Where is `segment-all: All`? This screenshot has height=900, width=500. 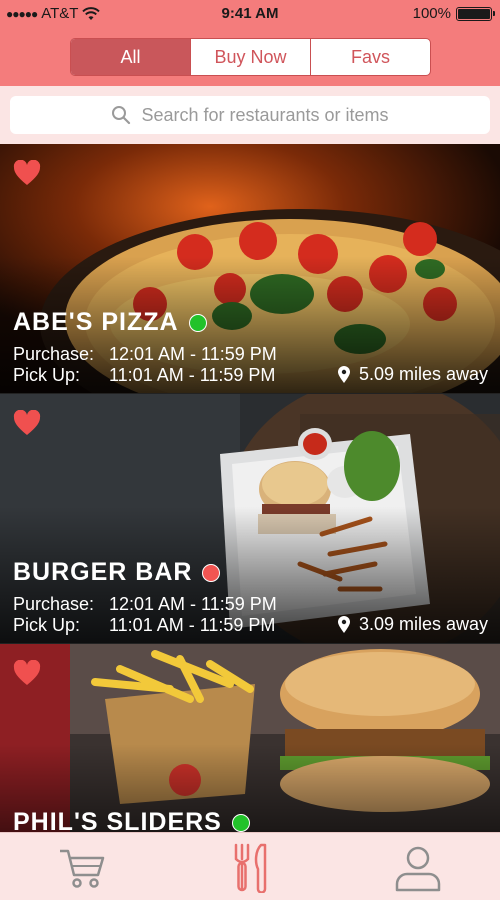
segment-all: All is located at coordinates (130, 57).